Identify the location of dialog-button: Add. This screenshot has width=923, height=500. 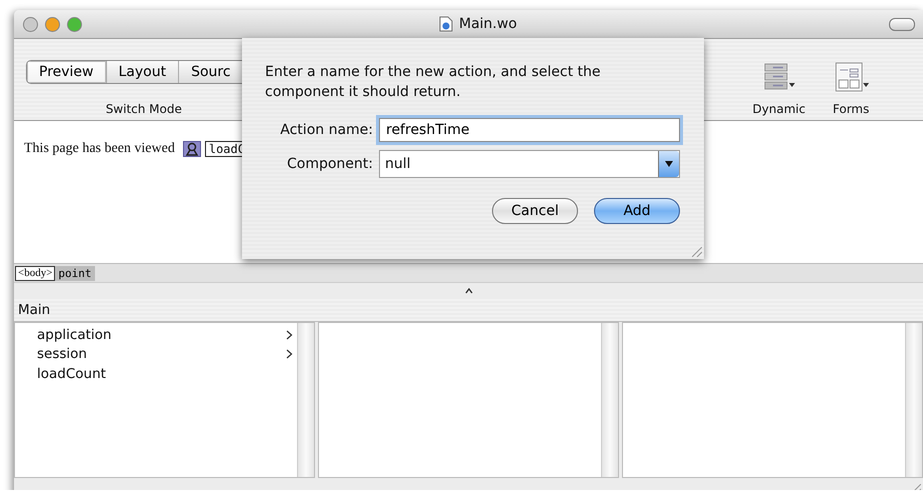
(637, 211).